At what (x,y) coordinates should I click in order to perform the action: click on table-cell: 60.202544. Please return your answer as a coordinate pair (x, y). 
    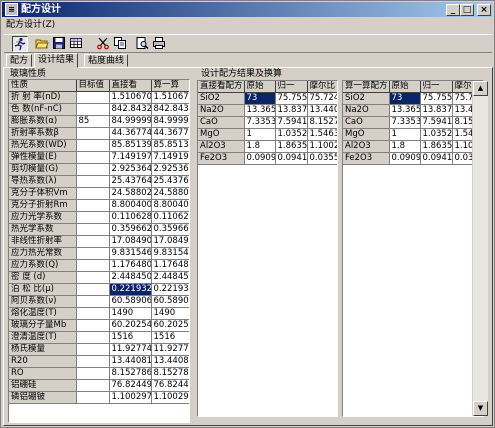
    Looking at the image, I should click on (130, 326).